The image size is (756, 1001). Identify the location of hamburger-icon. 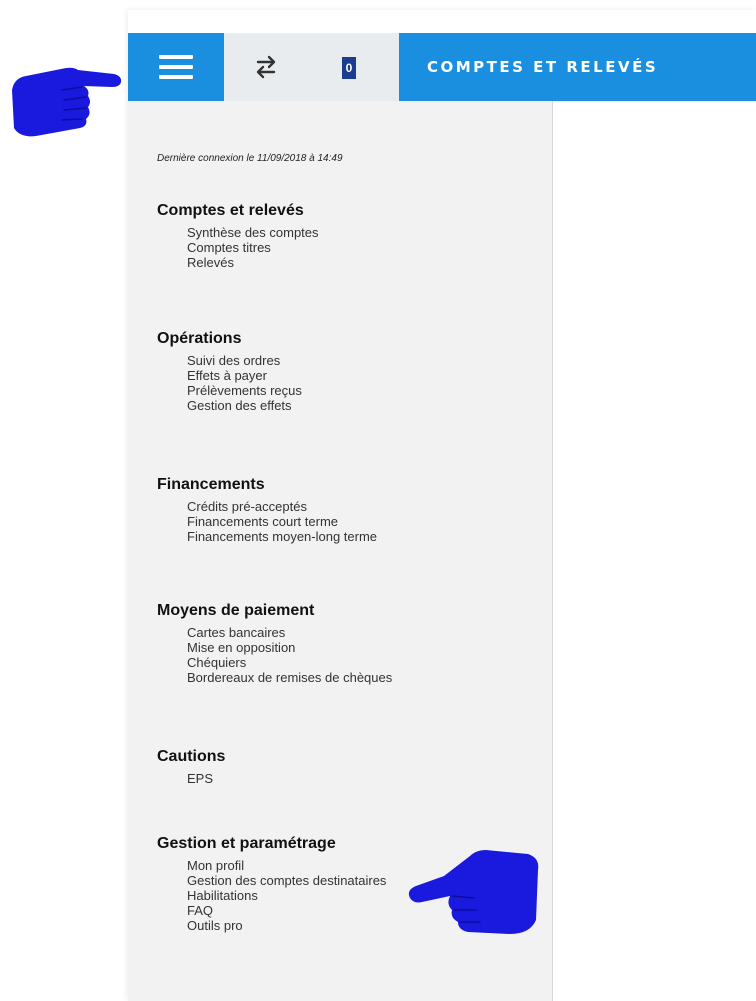
(176, 67).